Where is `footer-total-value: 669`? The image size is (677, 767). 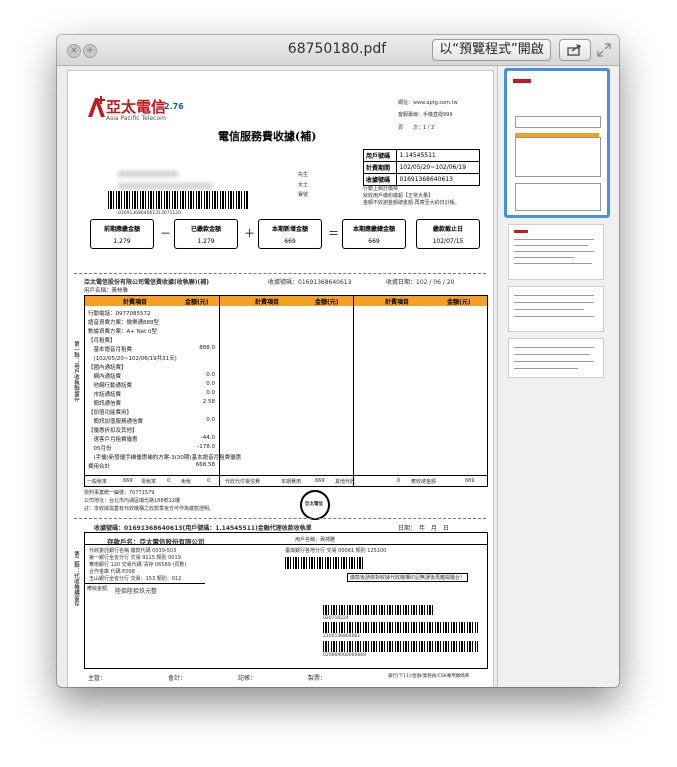
footer-total-value: 669 is located at coordinates (470, 481).